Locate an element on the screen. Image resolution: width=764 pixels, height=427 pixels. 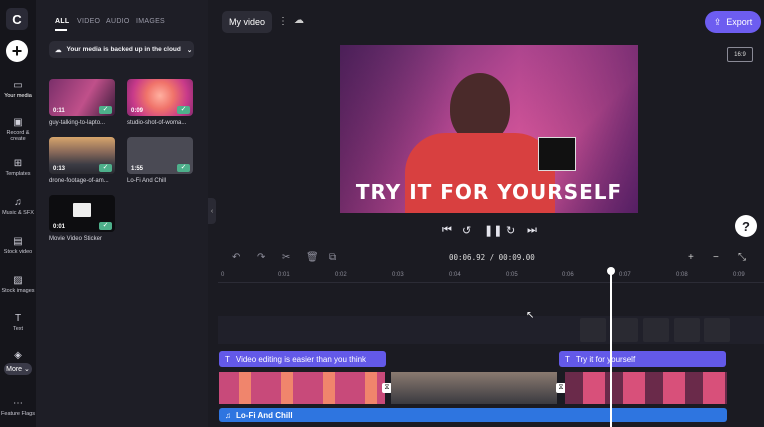
playhead-handle is located at coordinates (611, 271).